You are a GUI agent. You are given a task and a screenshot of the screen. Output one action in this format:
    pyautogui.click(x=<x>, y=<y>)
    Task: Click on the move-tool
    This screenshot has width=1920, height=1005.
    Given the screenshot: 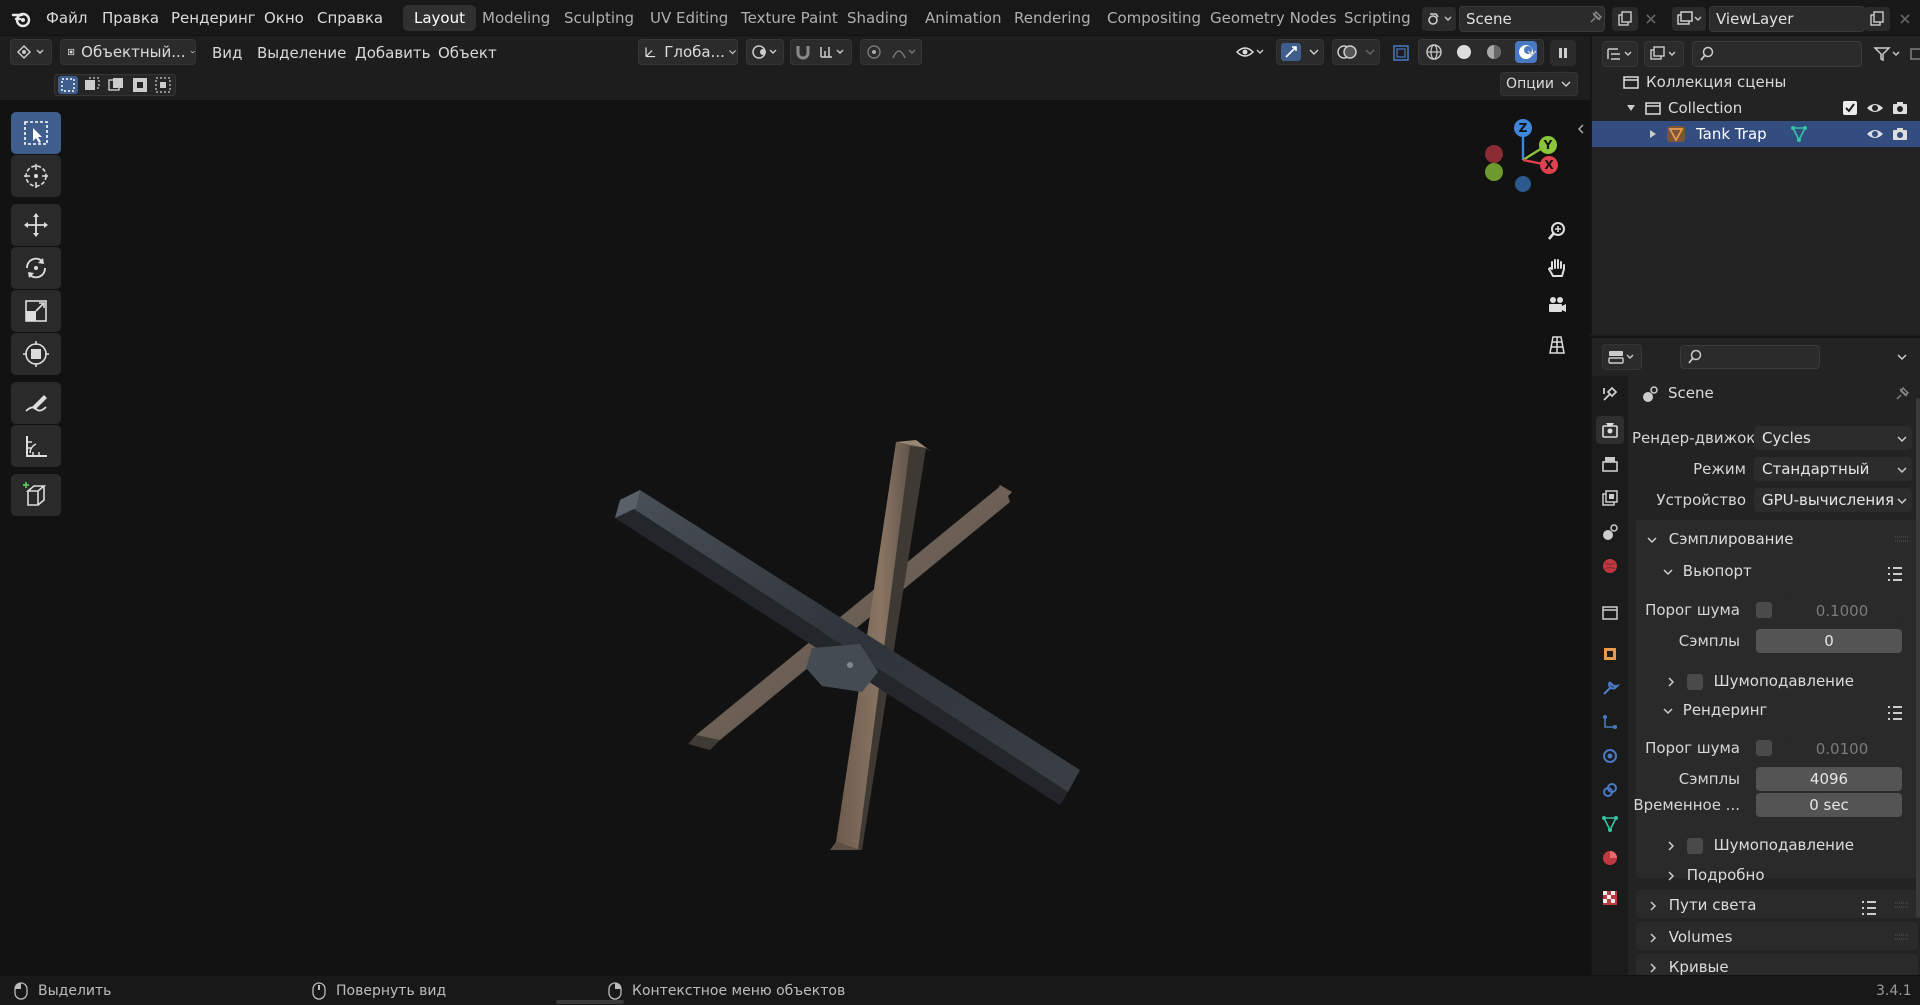 What is the action you would take?
    pyautogui.click(x=36, y=225)
    